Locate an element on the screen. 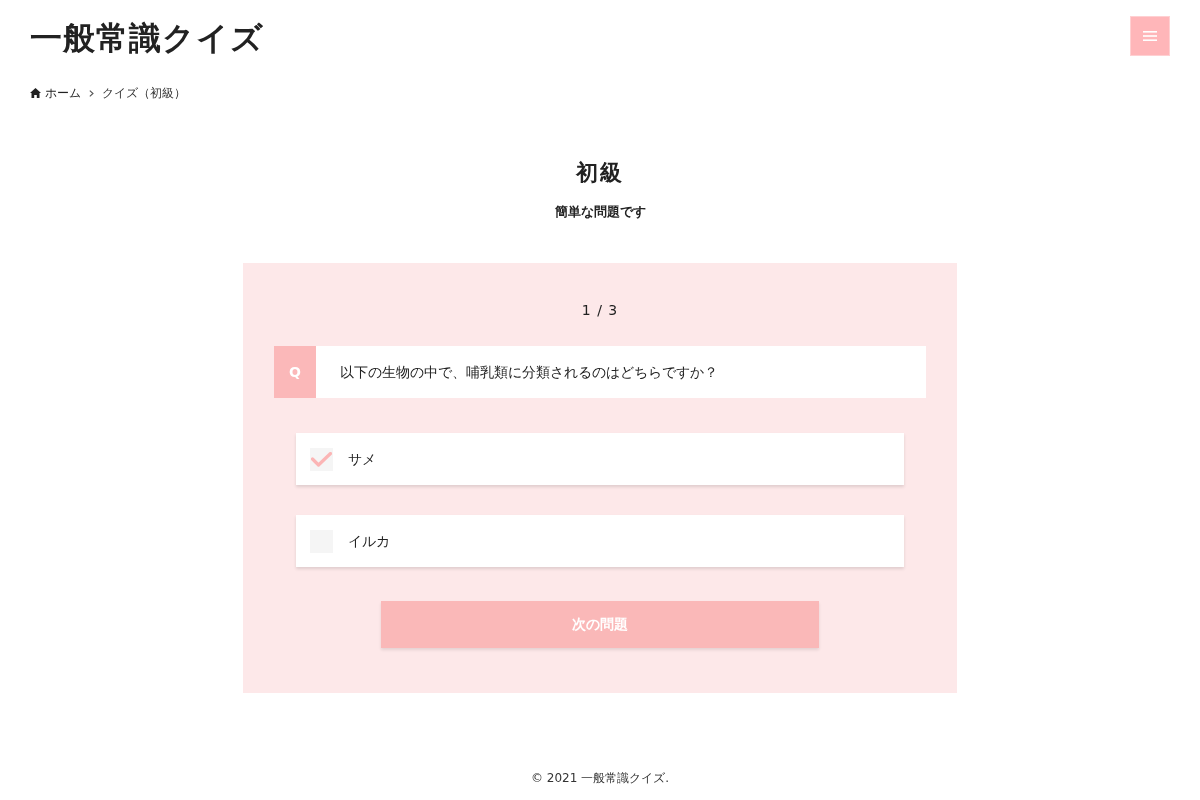 This screenshot has width=1200, height=800. question-text: 以下の生物の中で、哺乳類に分類されるのはどちらですか？ is located at coordinates (529, 372).